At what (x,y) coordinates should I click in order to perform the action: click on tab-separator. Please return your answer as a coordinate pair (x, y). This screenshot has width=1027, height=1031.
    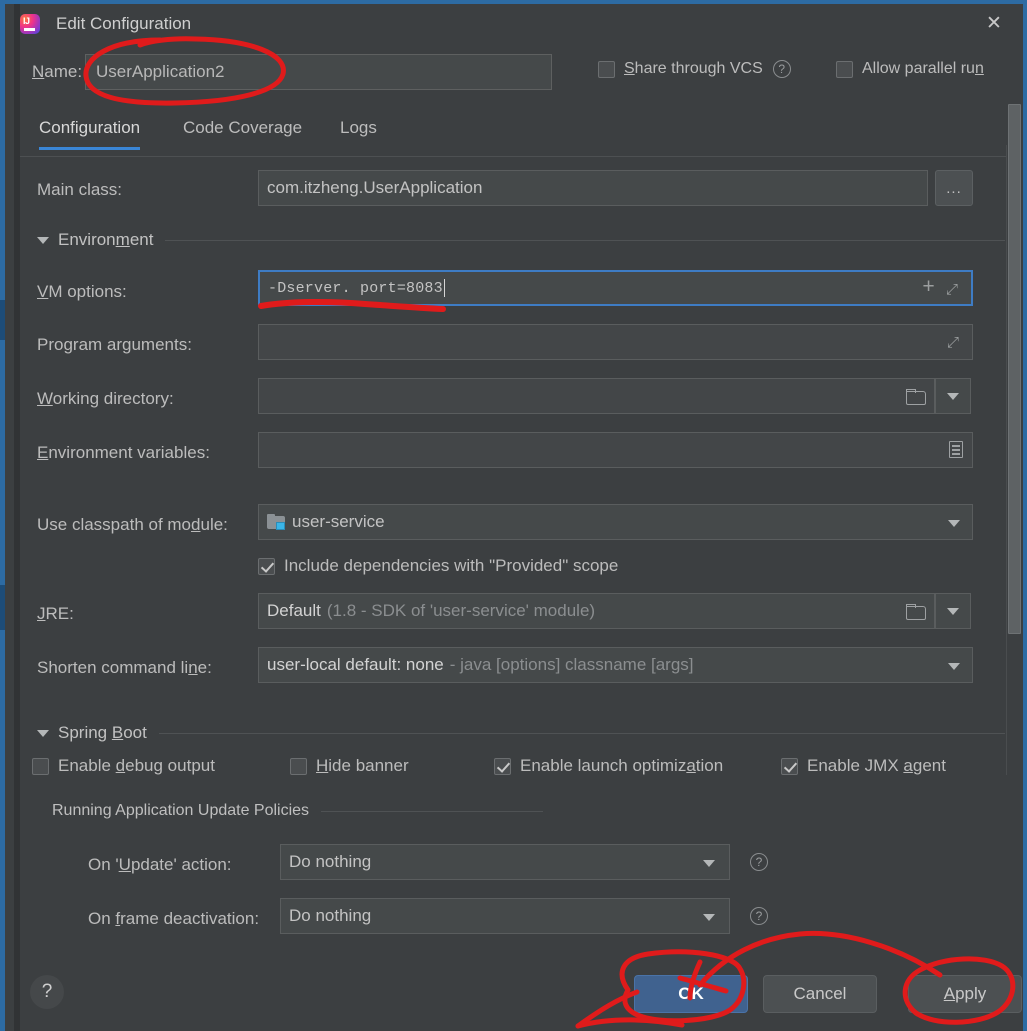
    Looking at the image, I should click on (519, 156).